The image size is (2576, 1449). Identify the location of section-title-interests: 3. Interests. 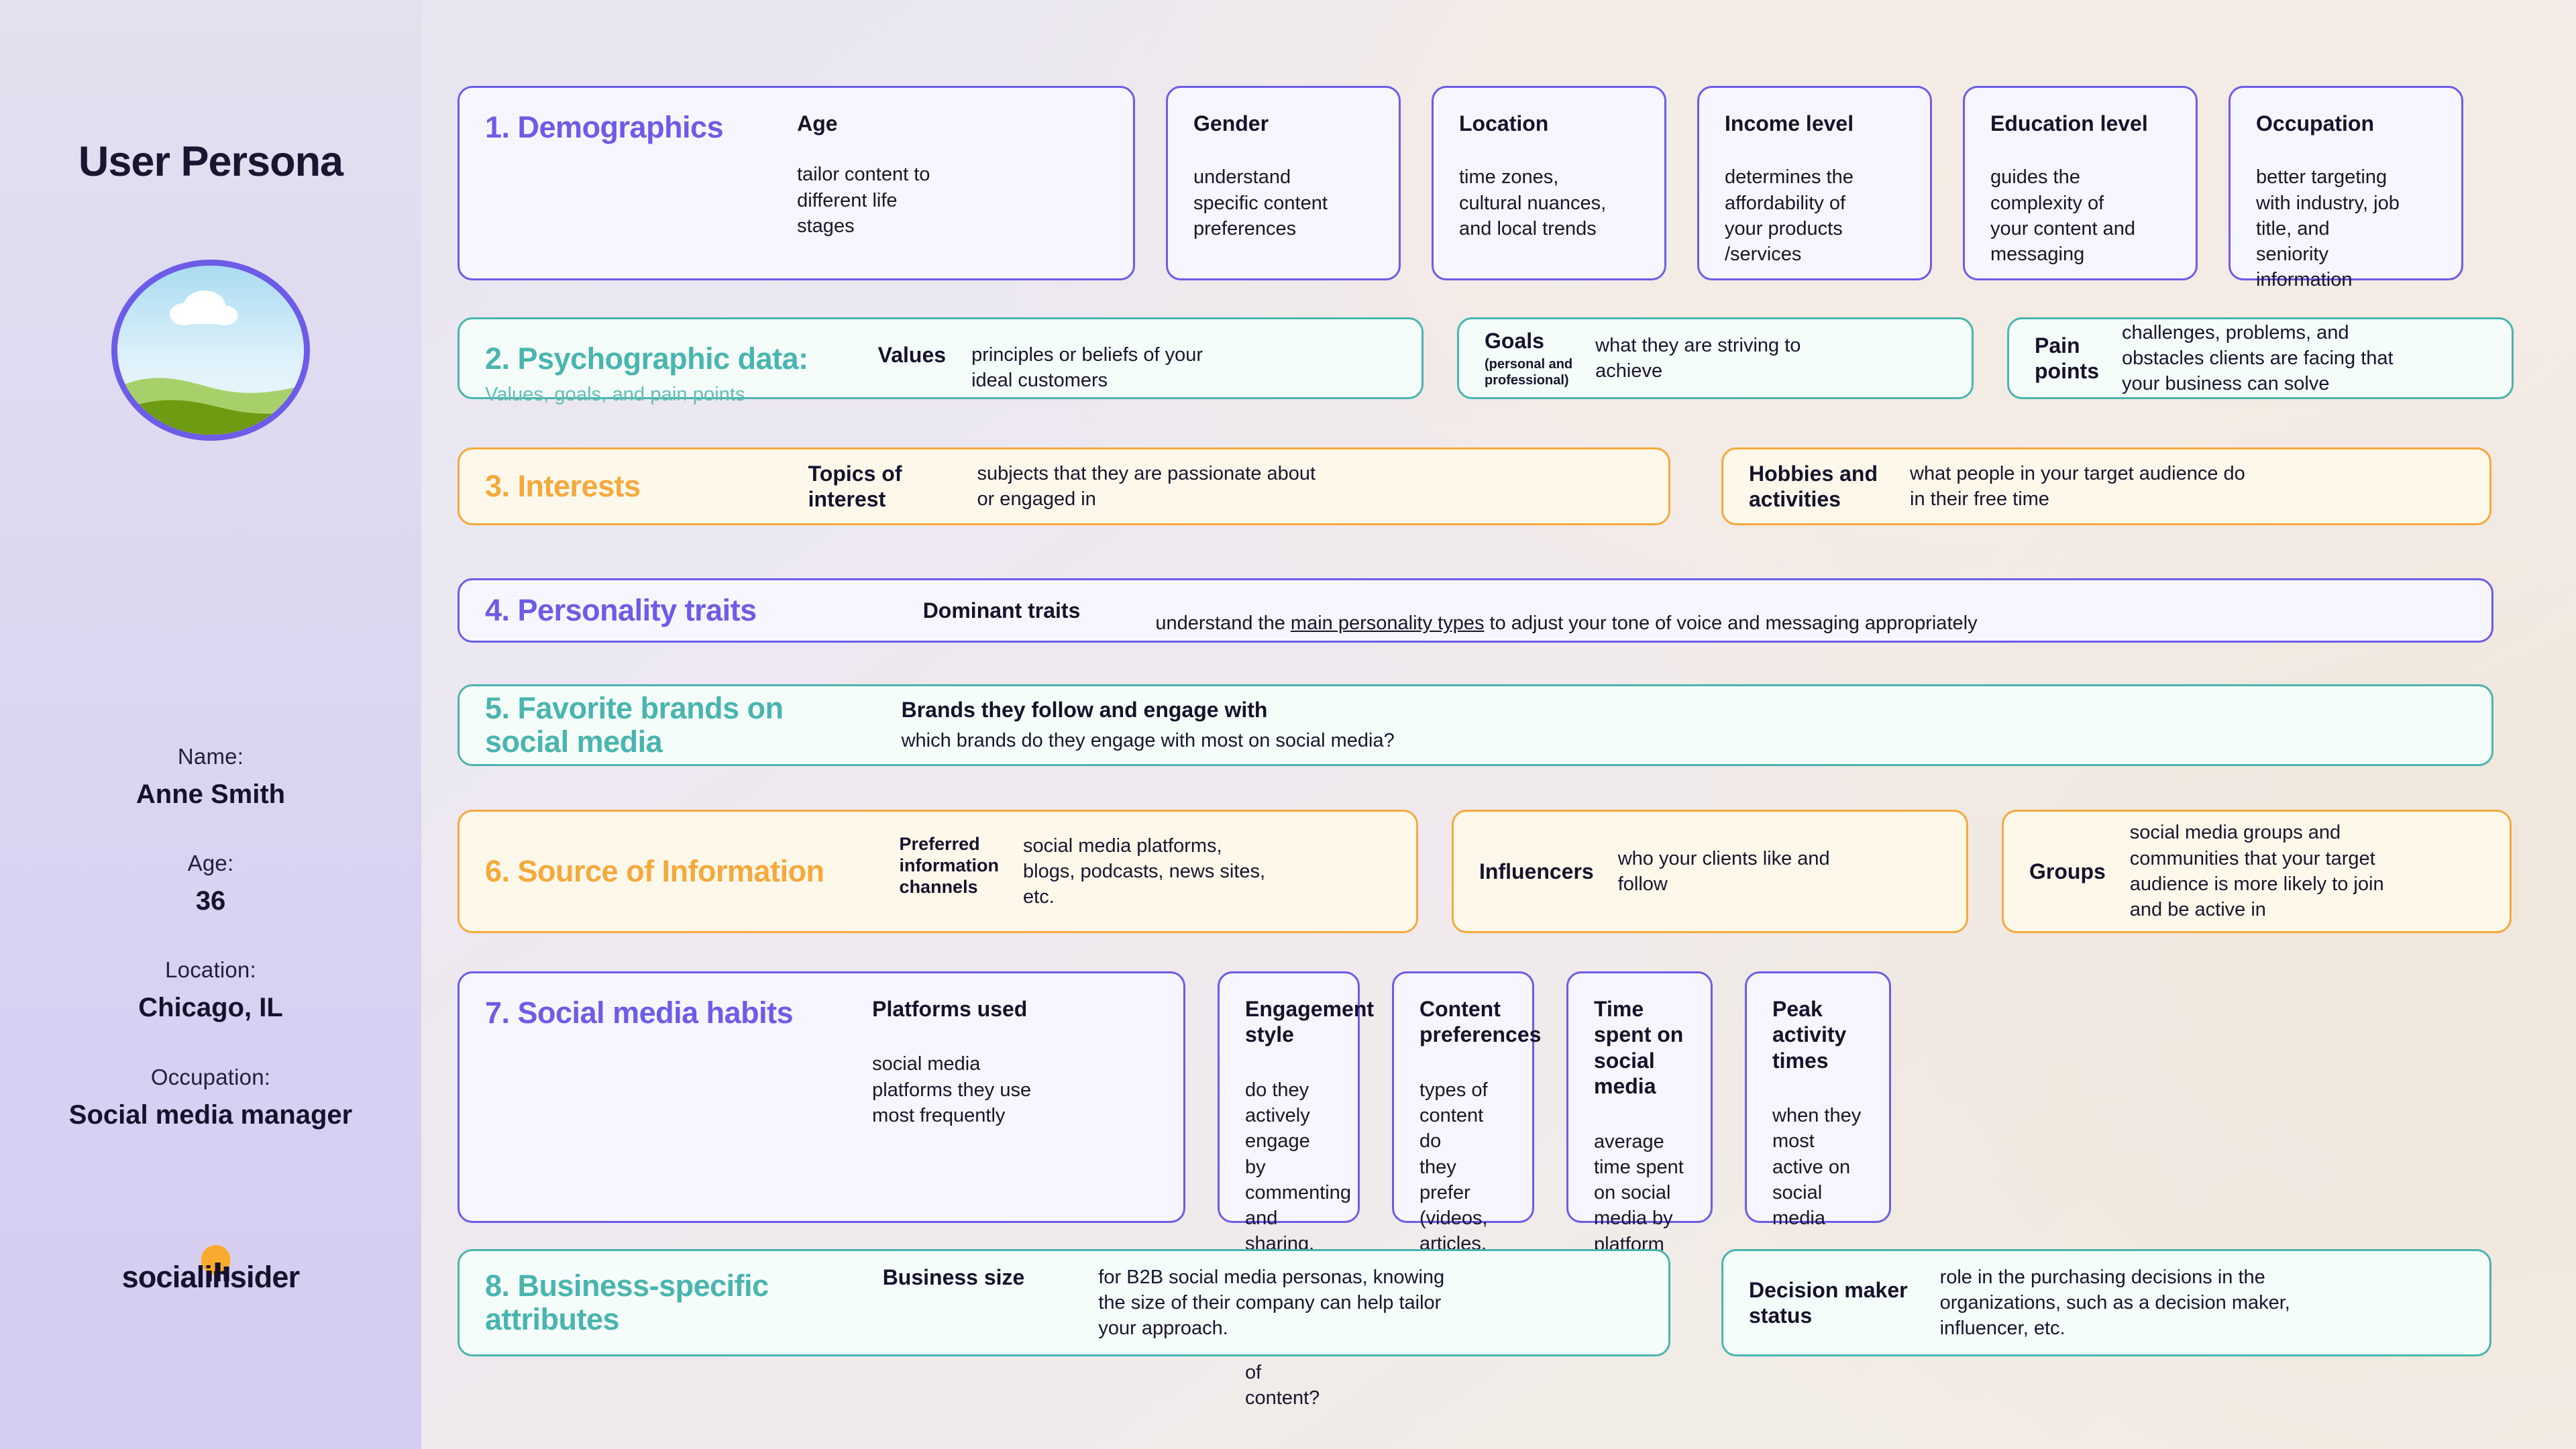
(563, 485).